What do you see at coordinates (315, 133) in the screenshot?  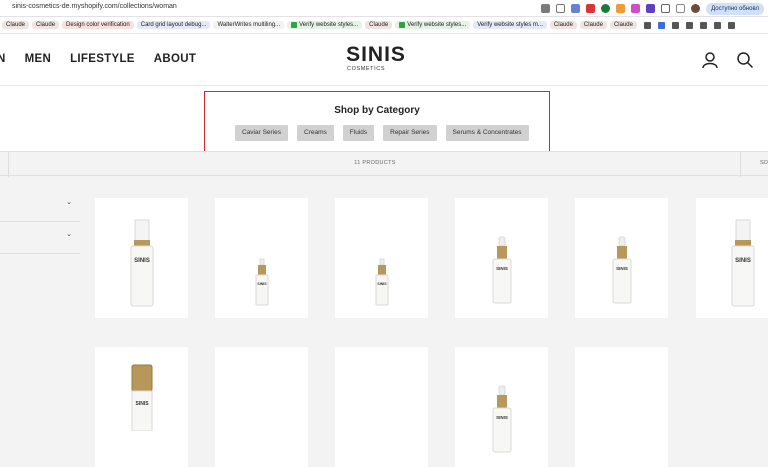 I see `category-button-creams: Creams` at bounding box center [315, 133].